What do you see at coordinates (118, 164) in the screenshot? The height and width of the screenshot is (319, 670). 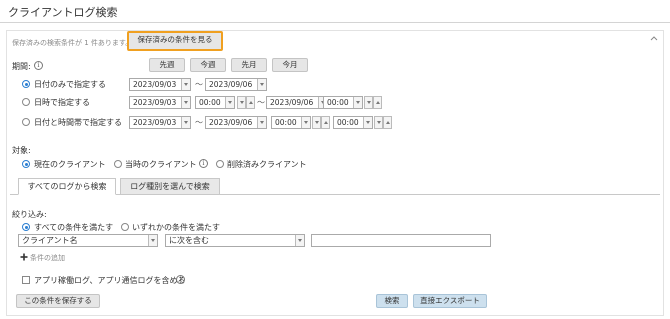 I see `past-client-radio` at bounding box center [118, 164].